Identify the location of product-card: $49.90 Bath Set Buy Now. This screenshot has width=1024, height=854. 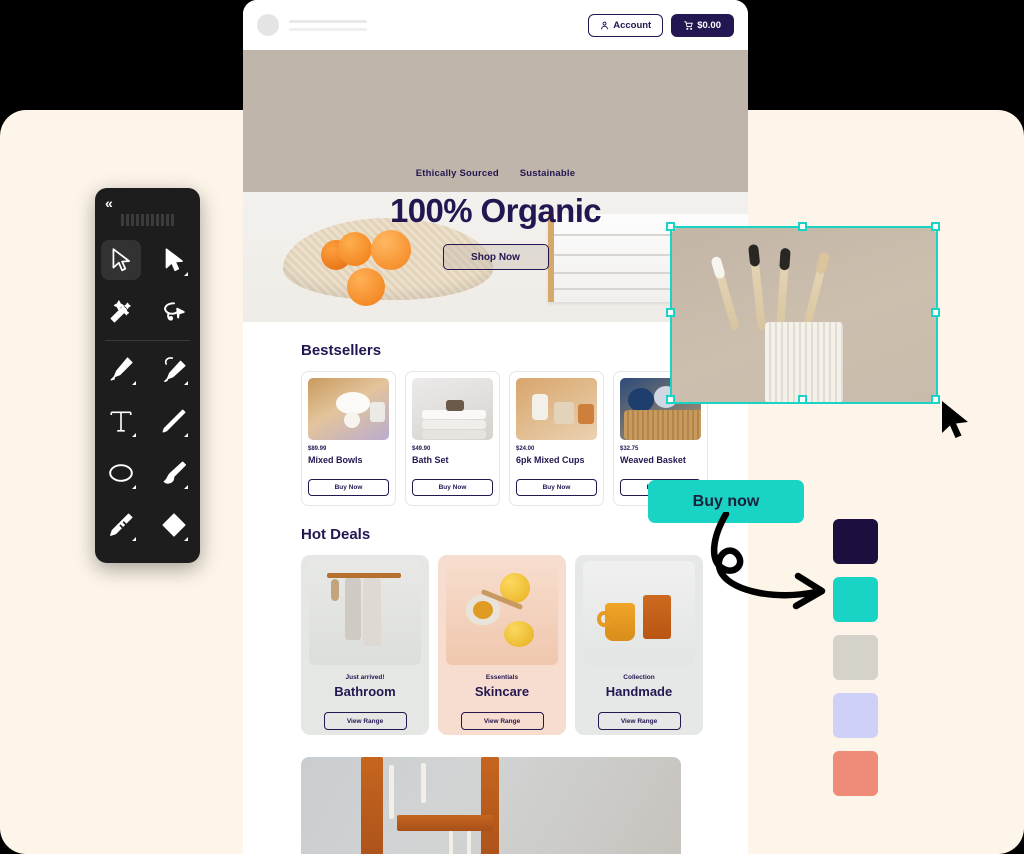
(452, 438).